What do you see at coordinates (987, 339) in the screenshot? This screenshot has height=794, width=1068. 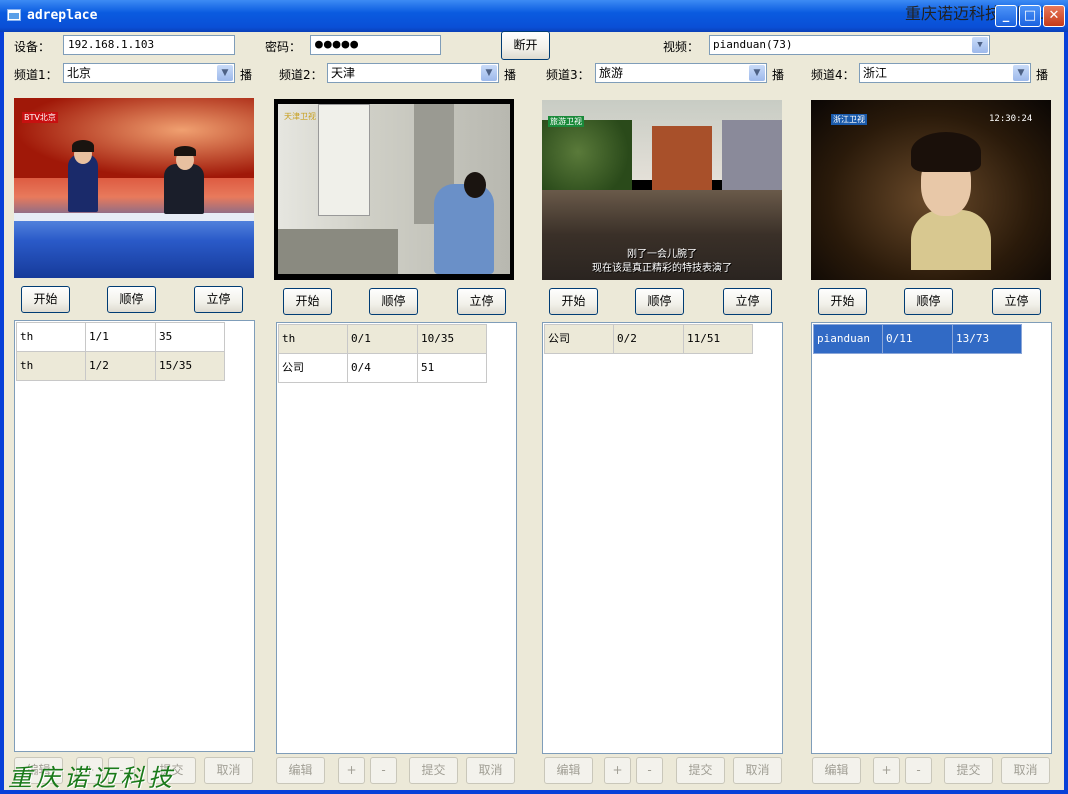 I see `table-cell: 13/73` at bounding box center [987, 339].